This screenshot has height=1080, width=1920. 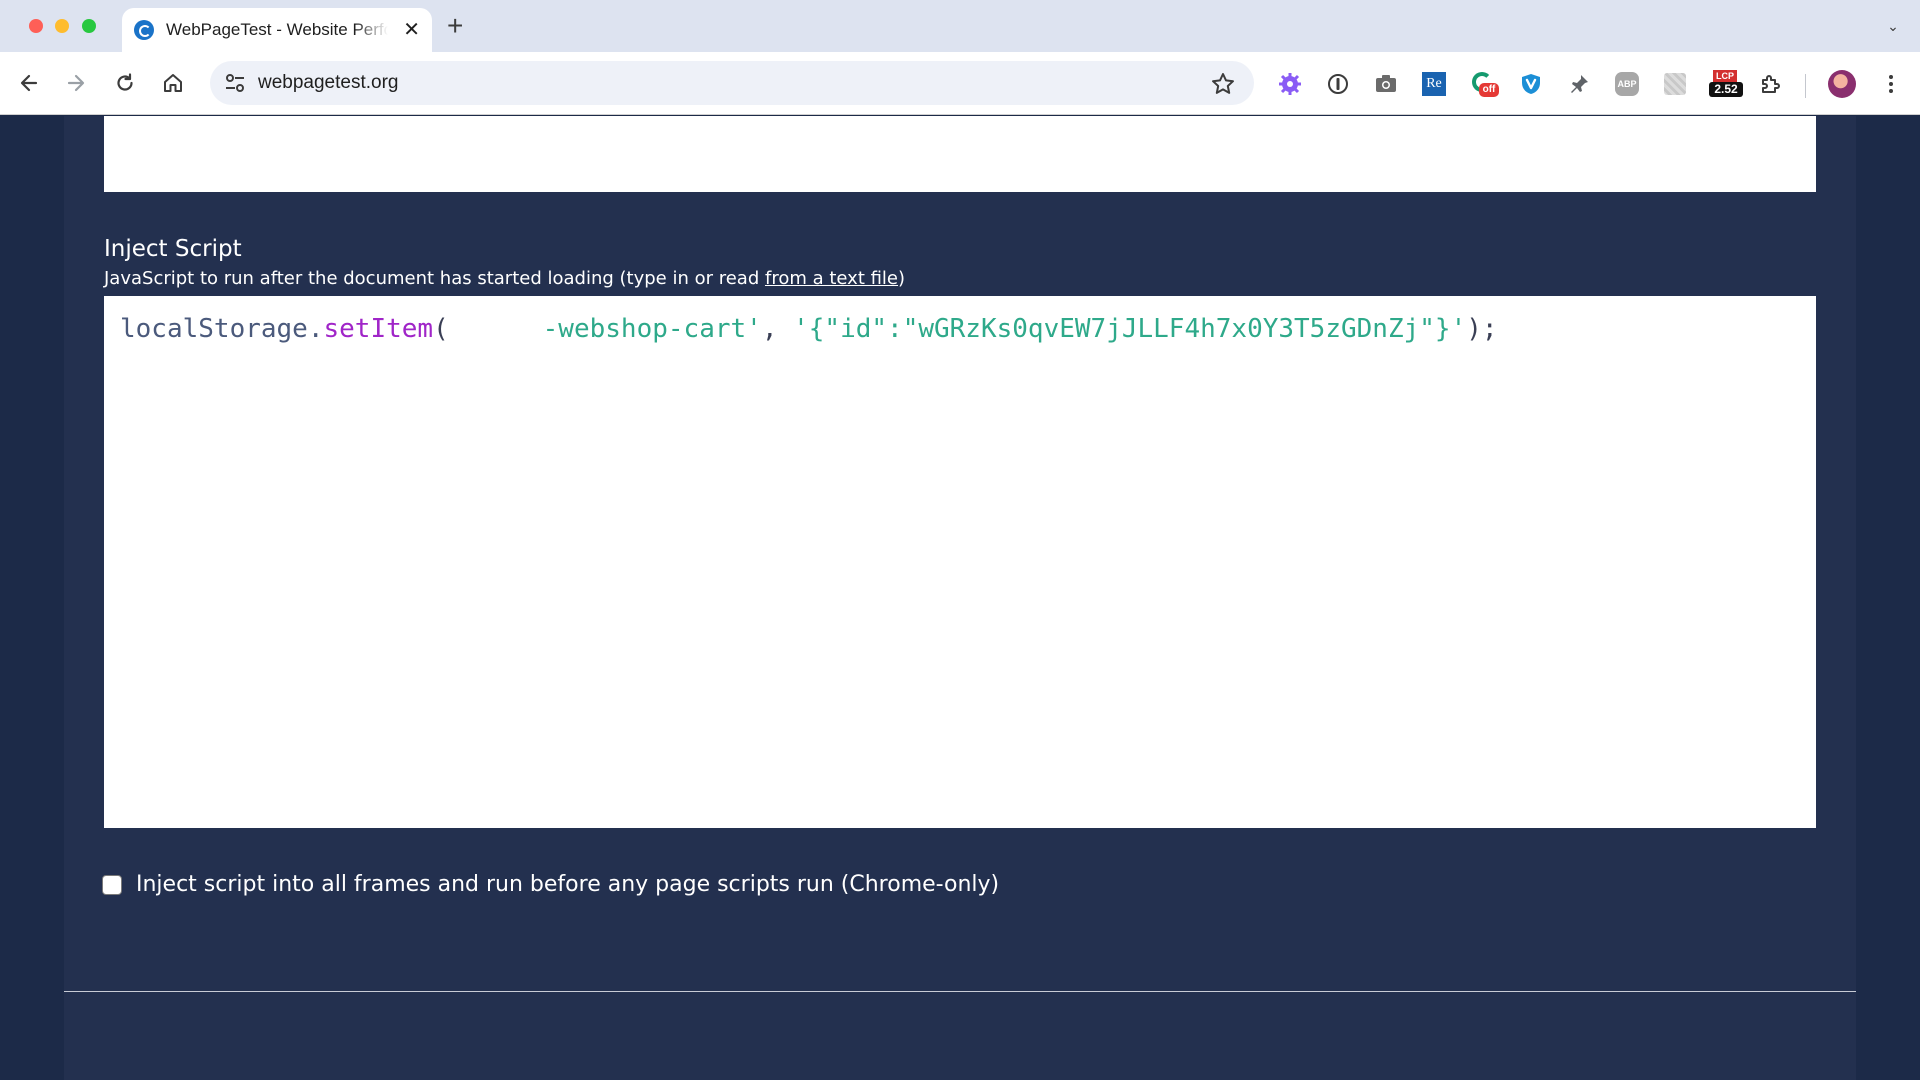 I want to click on profile-avatar, so click(x=1842, y=84).